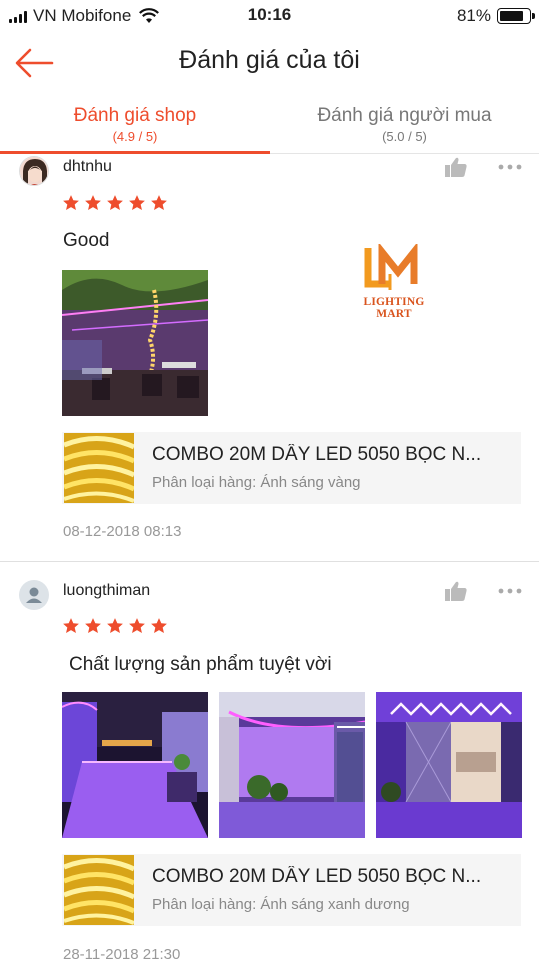 The image size is (539, 960). I want to click on tab-rating: (5.0 / 5), so click(404, 136).